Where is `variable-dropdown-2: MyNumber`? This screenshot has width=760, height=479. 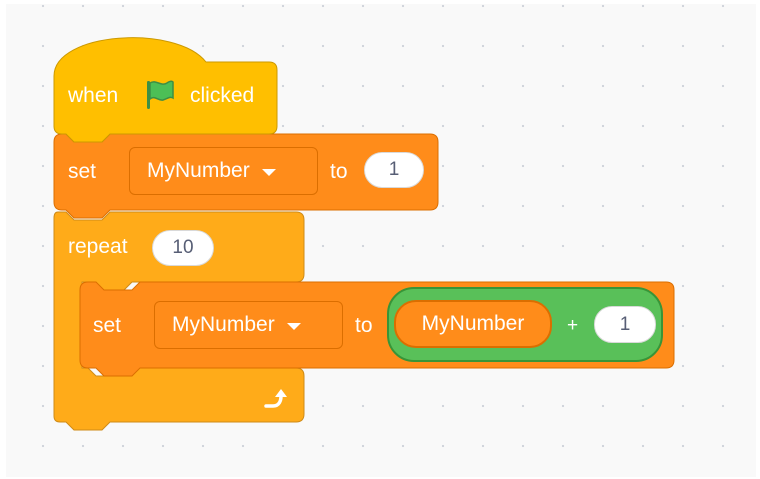 variable-dropdown-2: MyNumber is located at coordinates (248, 325).